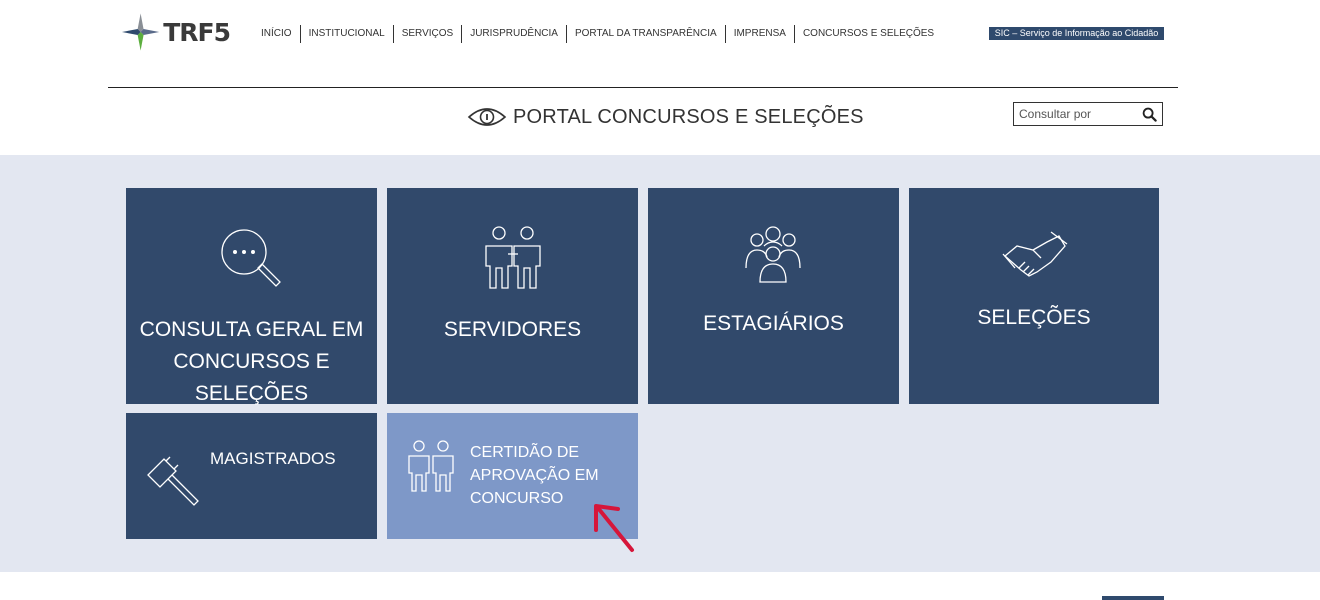  I want to click on nav-imprensa: IMPRENSA, so click(759, 34).